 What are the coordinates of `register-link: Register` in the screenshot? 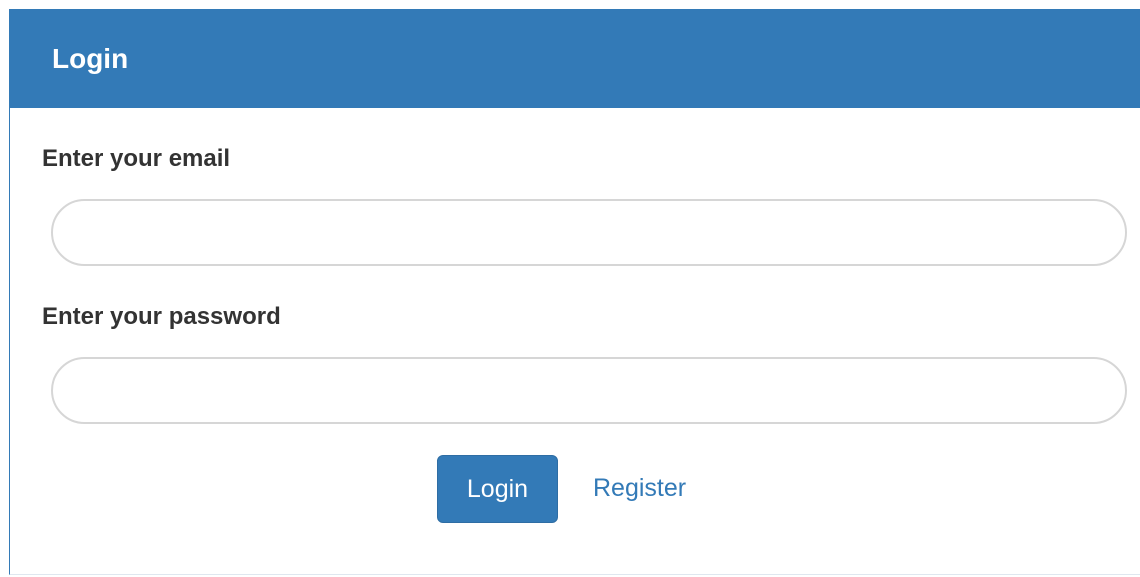 It's located at (639, 488).